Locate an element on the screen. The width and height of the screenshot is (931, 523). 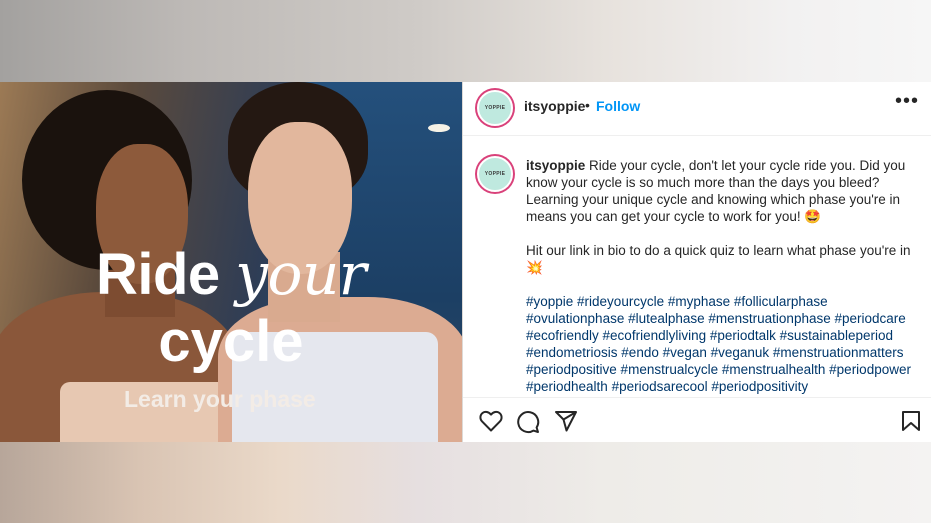
image-headline-line1: Ride your is located at coordinates (231, 274).